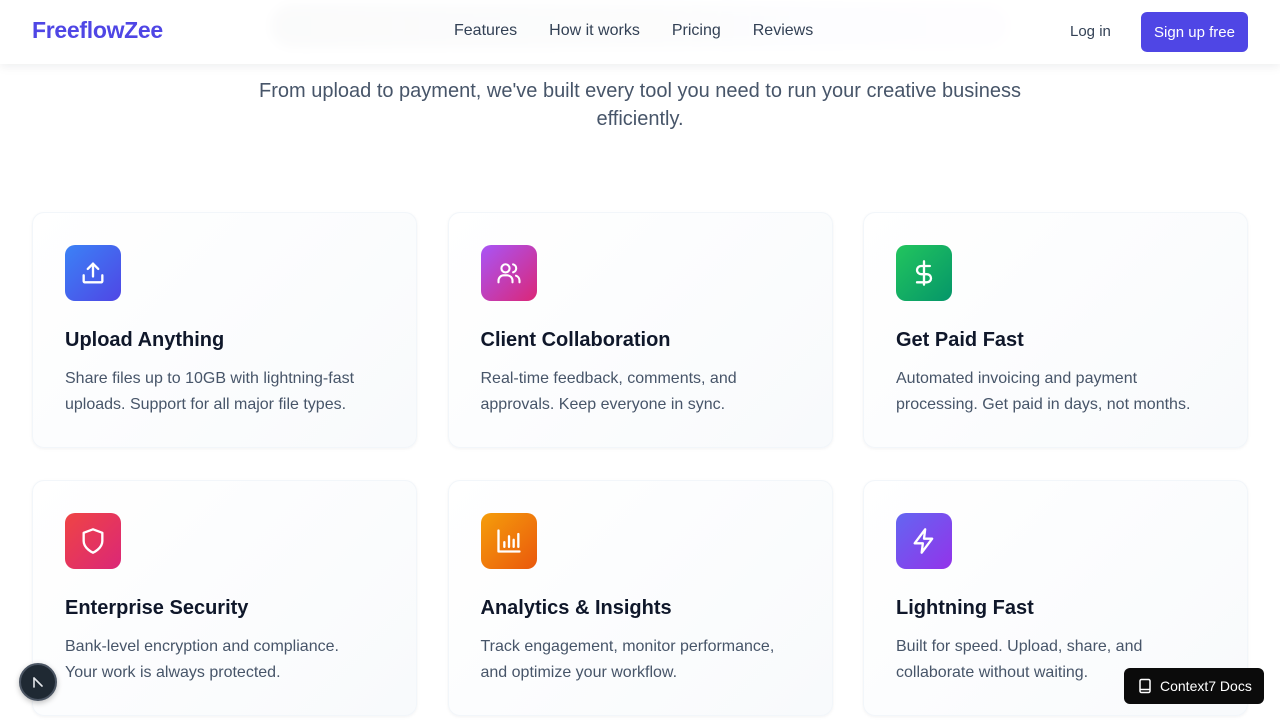 The image size is (1280, 720). What do you see at coordinates (1145, 686) in the screenshot?
I see `book-icon` at bounding box center [1145, 686].